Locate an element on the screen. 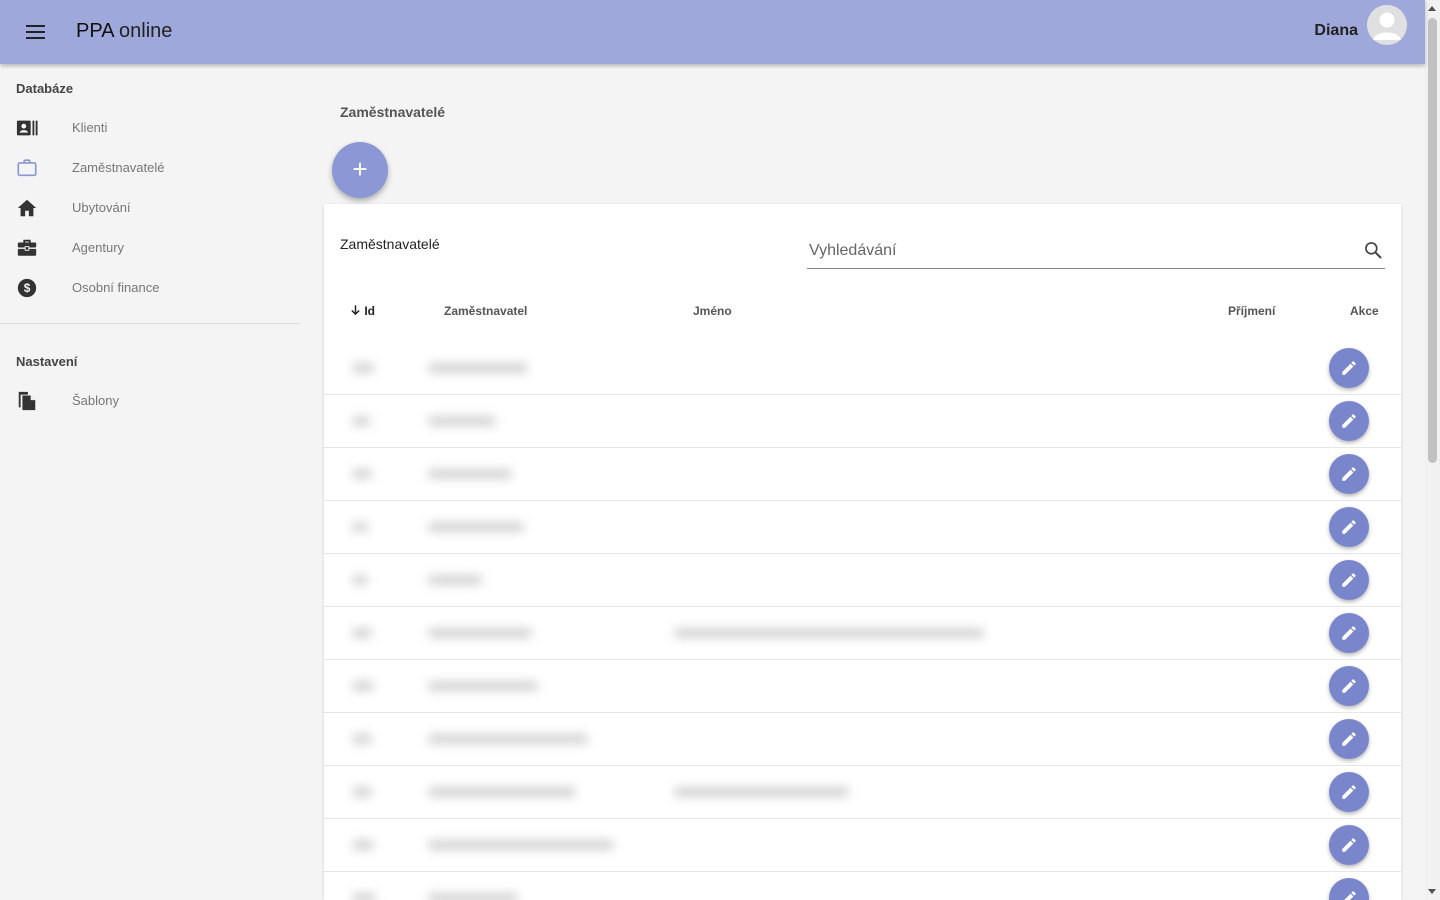 This screenshot has height=900, width=1440. column-header-employer: Zaměstnavatel is located at coordinates (485, 311).